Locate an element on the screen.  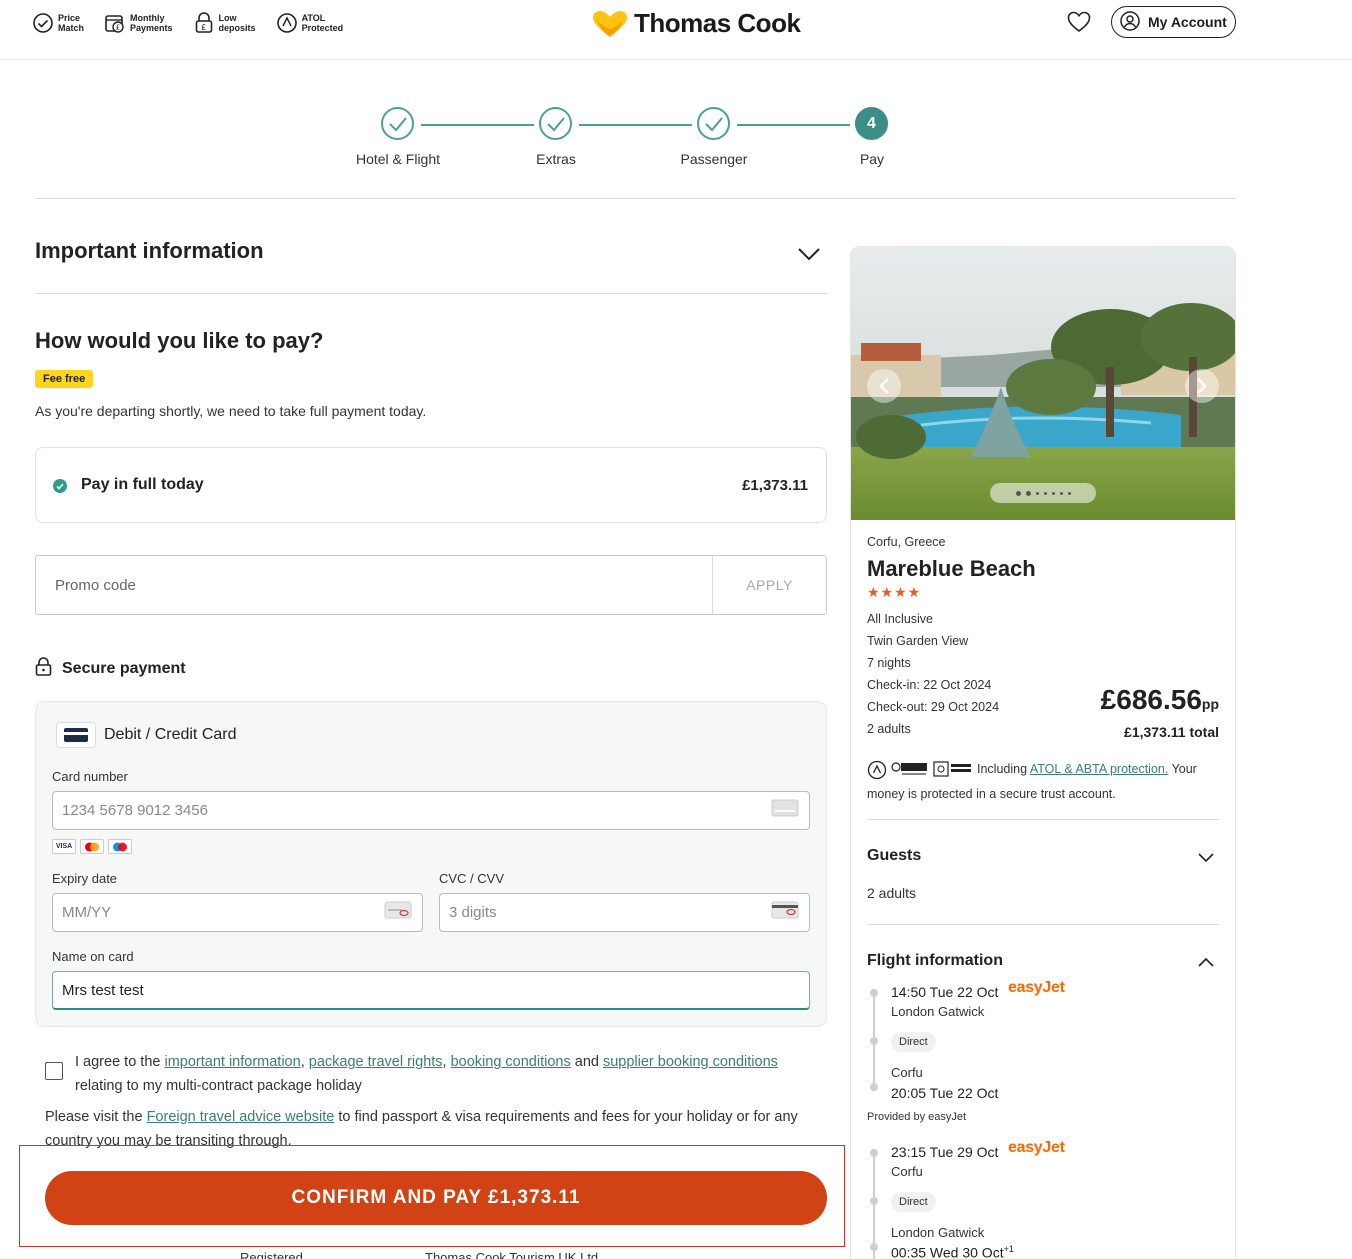
card-cvc-icon is located at coordinates (785, 912).